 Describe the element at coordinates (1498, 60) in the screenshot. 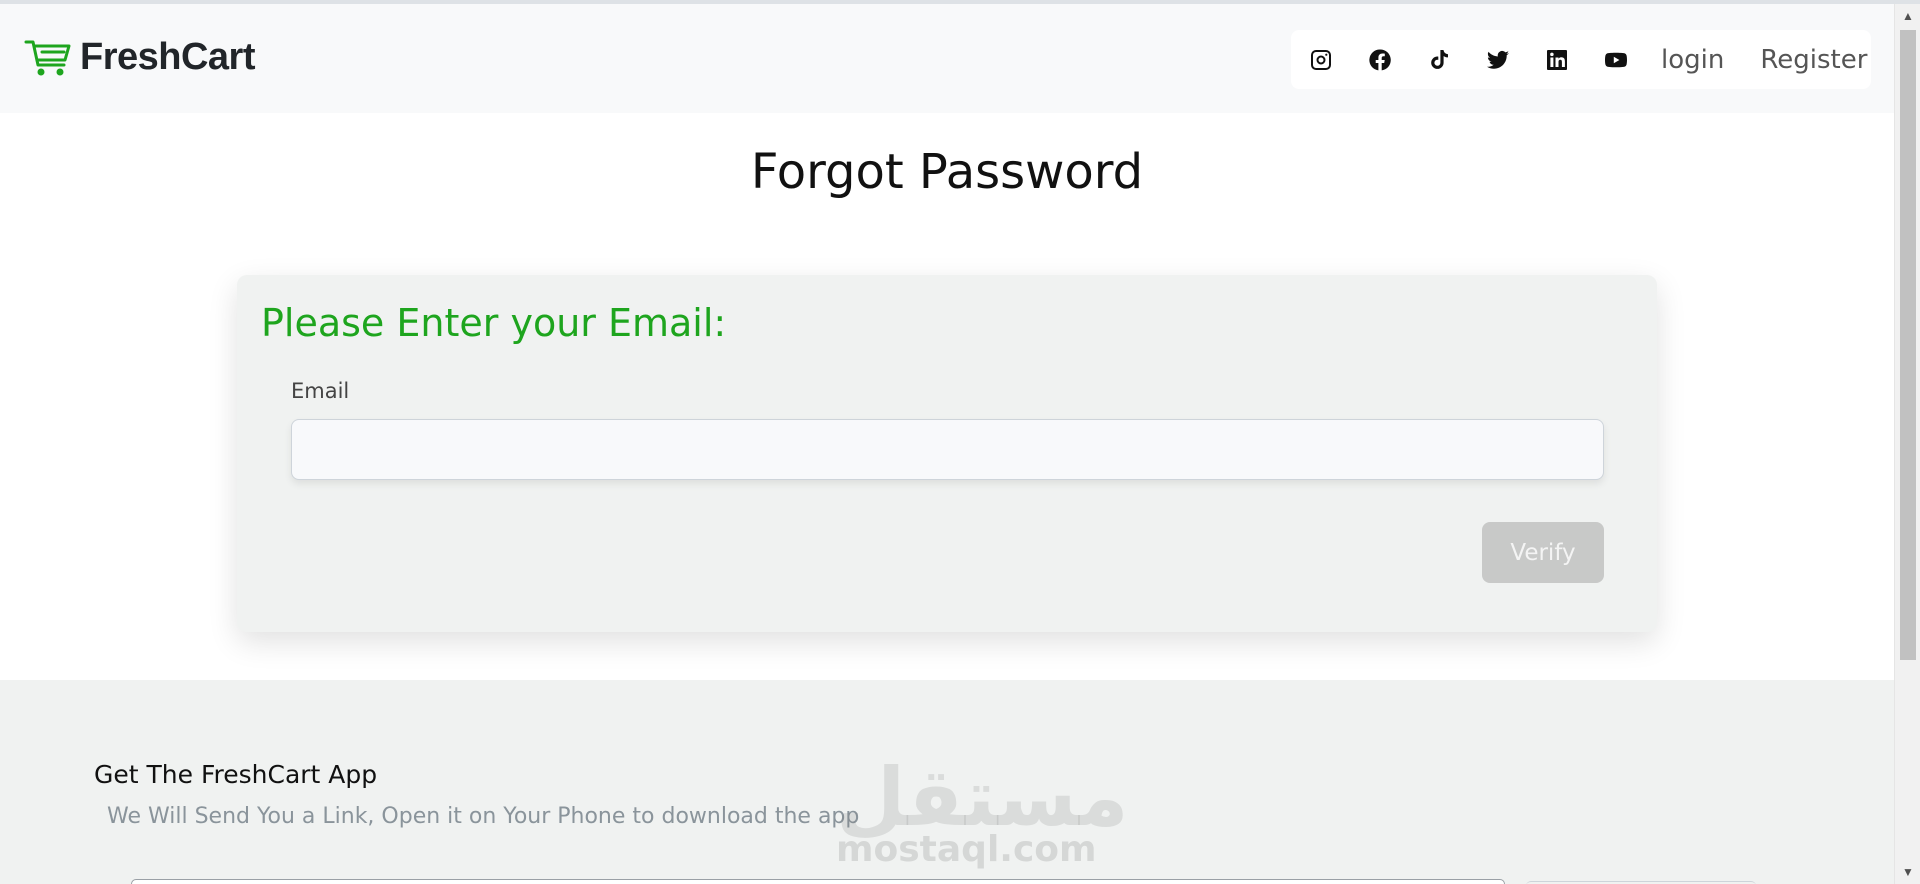

I see `twitter-icon` at that location.